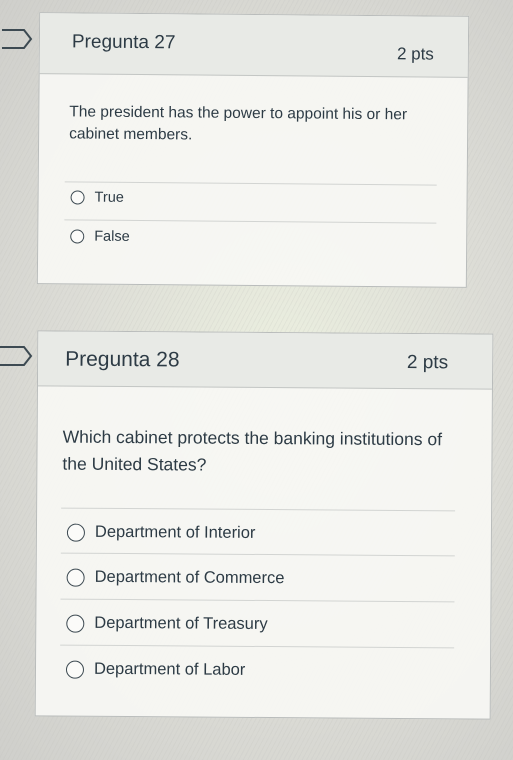 The height and width of the screenshot is (760, 513). Describe the element at coordinates (265, 360) in the screenshot. I see `question-header: Pregunta 28 2 pts` at that location.